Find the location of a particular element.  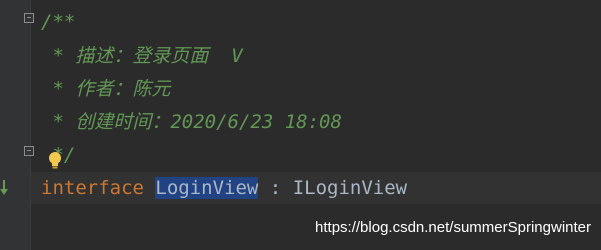

watermark-url: https://blog.csdn.net/summerSpringwinter is located at coordinates (453, 227).